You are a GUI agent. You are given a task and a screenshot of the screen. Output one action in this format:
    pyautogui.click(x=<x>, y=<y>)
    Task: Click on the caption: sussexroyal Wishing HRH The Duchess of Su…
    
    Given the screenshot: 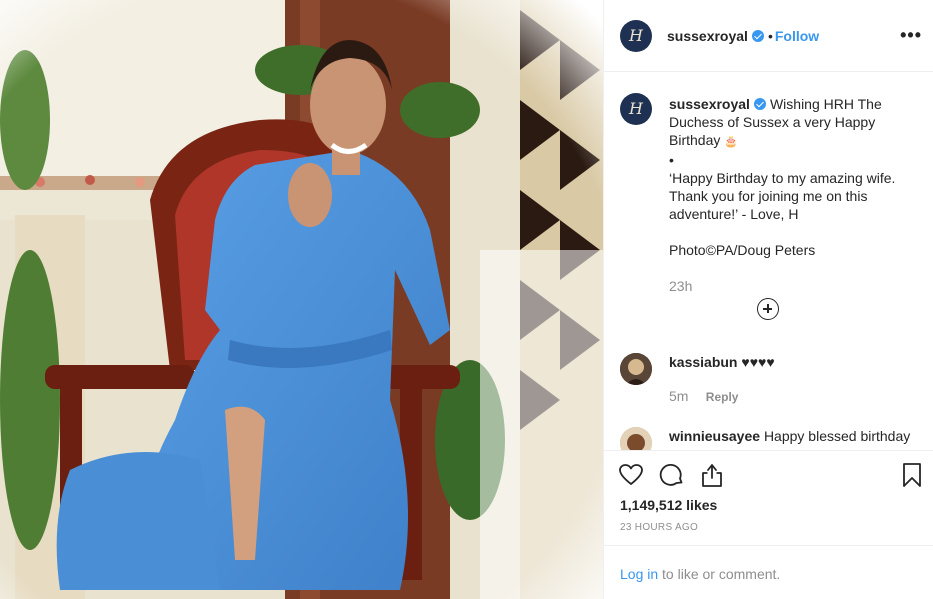 What is the action you would take?
    pyautogui.click(x=789, y=195)
    